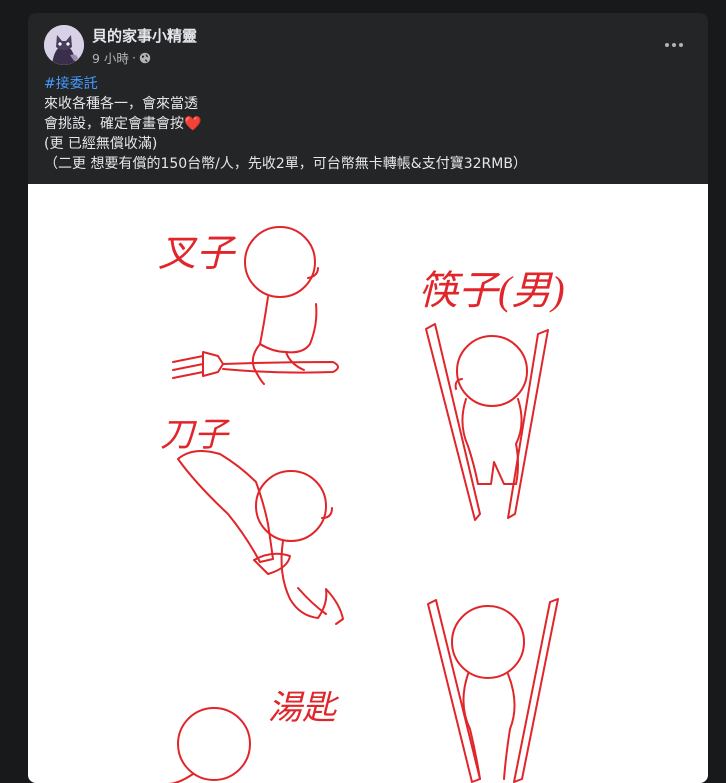 This screenshot has width=726, height=783. What do you see at coordinates (260, 537) in the screenshot?
I see `knife-illustration` at bounding box center [260, 537].